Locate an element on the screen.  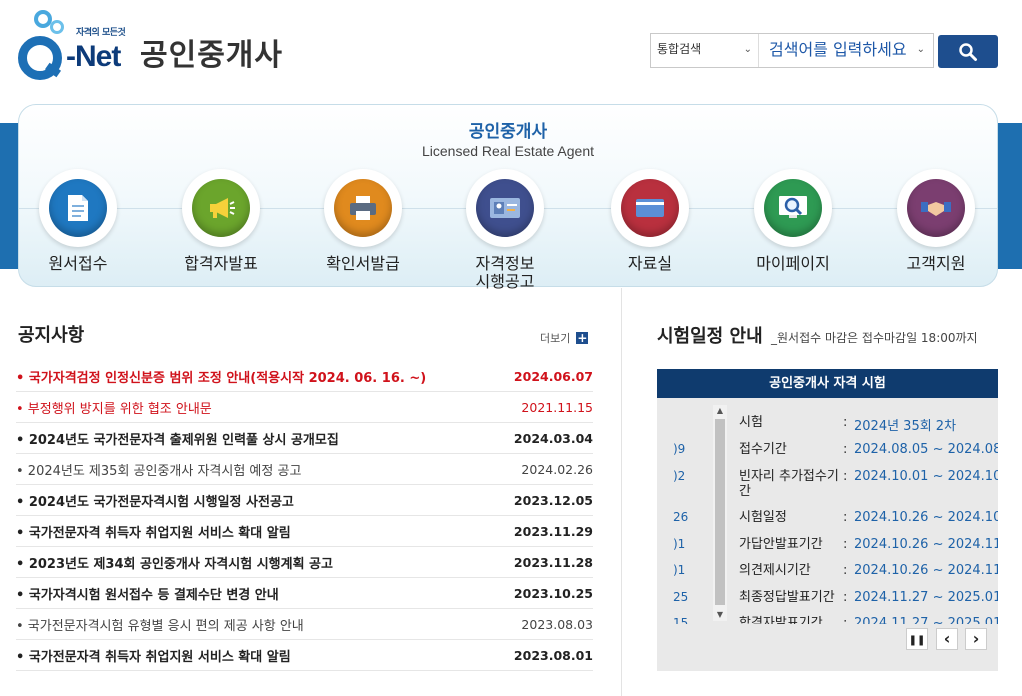
search-input: 검색어를 입력하세요 ⌄ is located at coordinates (846, 50).